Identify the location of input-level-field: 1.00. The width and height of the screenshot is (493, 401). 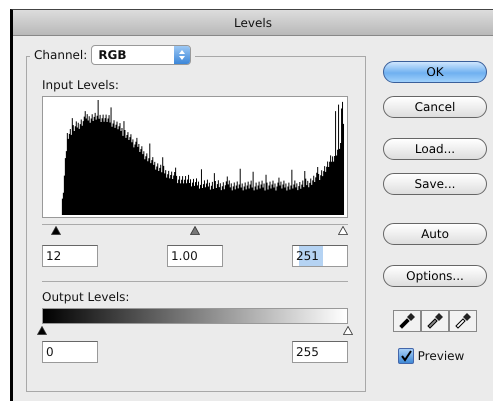
(195, 256).